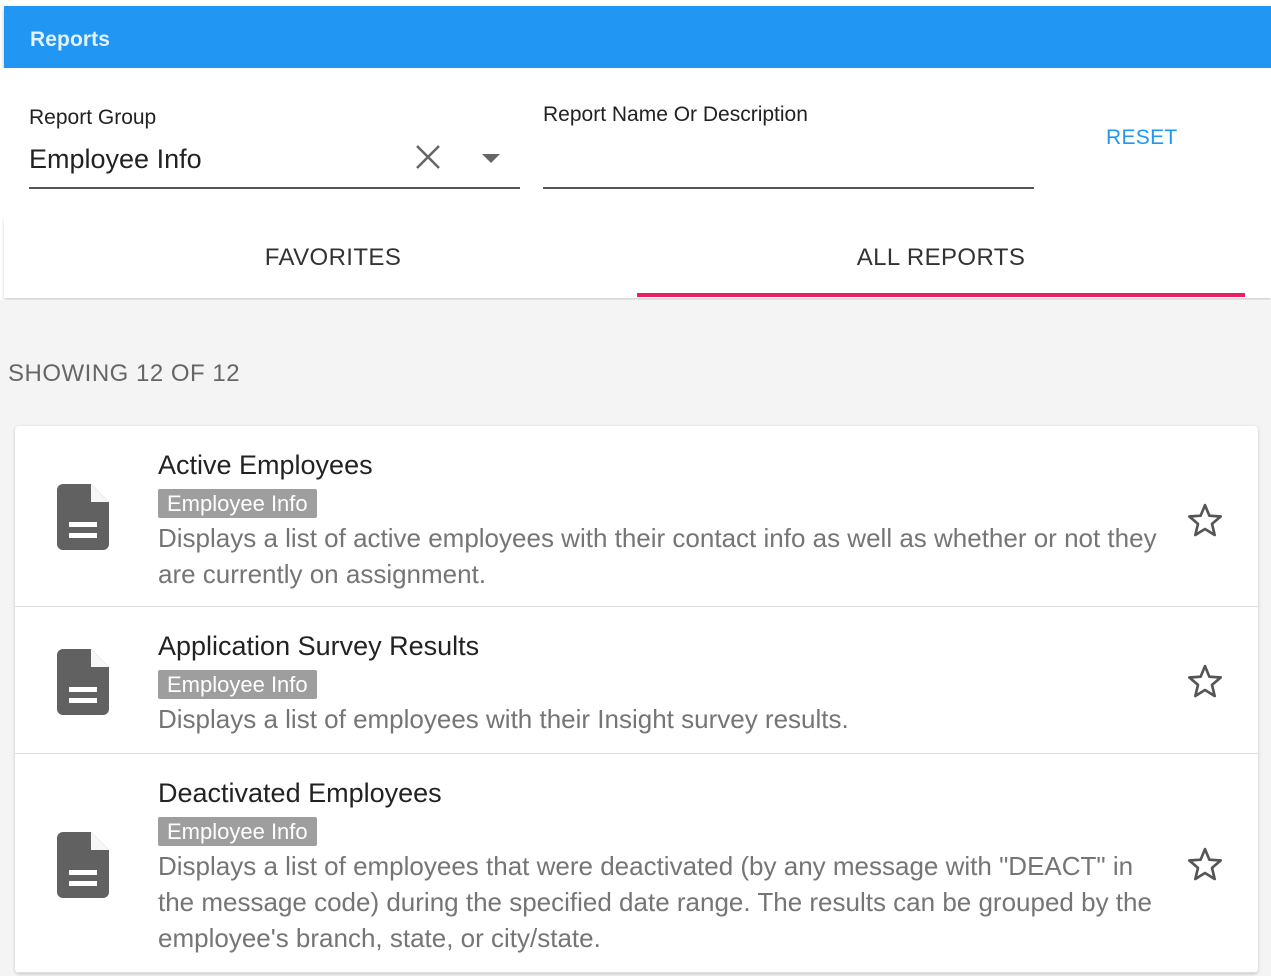  I want to click on tab-bar: FAVORITES ALL REPORTS, so click(637, 258).